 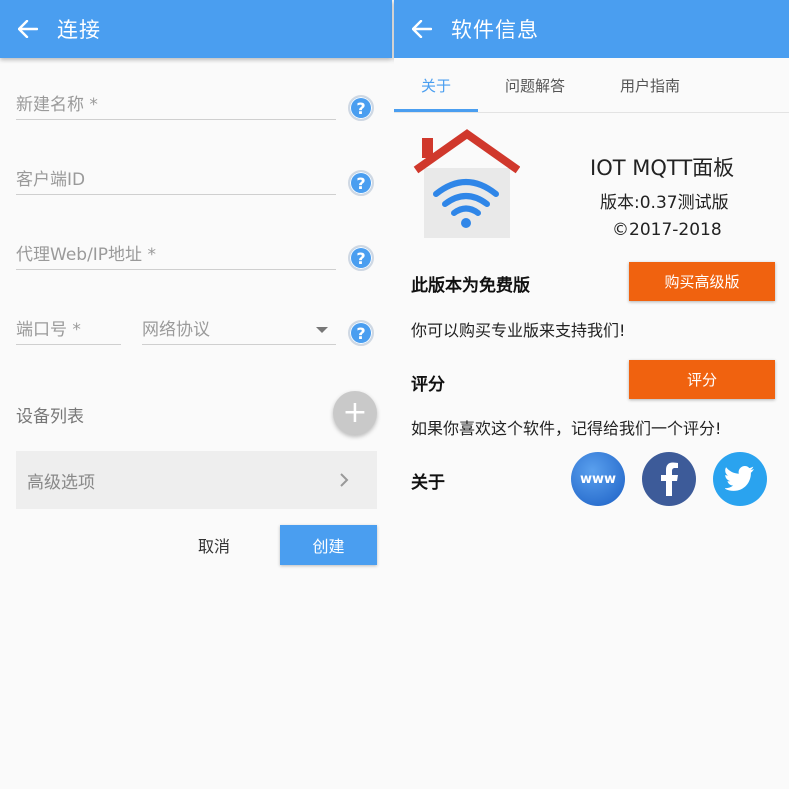 I want to click on add-device-button: +, so click(x=355, y=413).